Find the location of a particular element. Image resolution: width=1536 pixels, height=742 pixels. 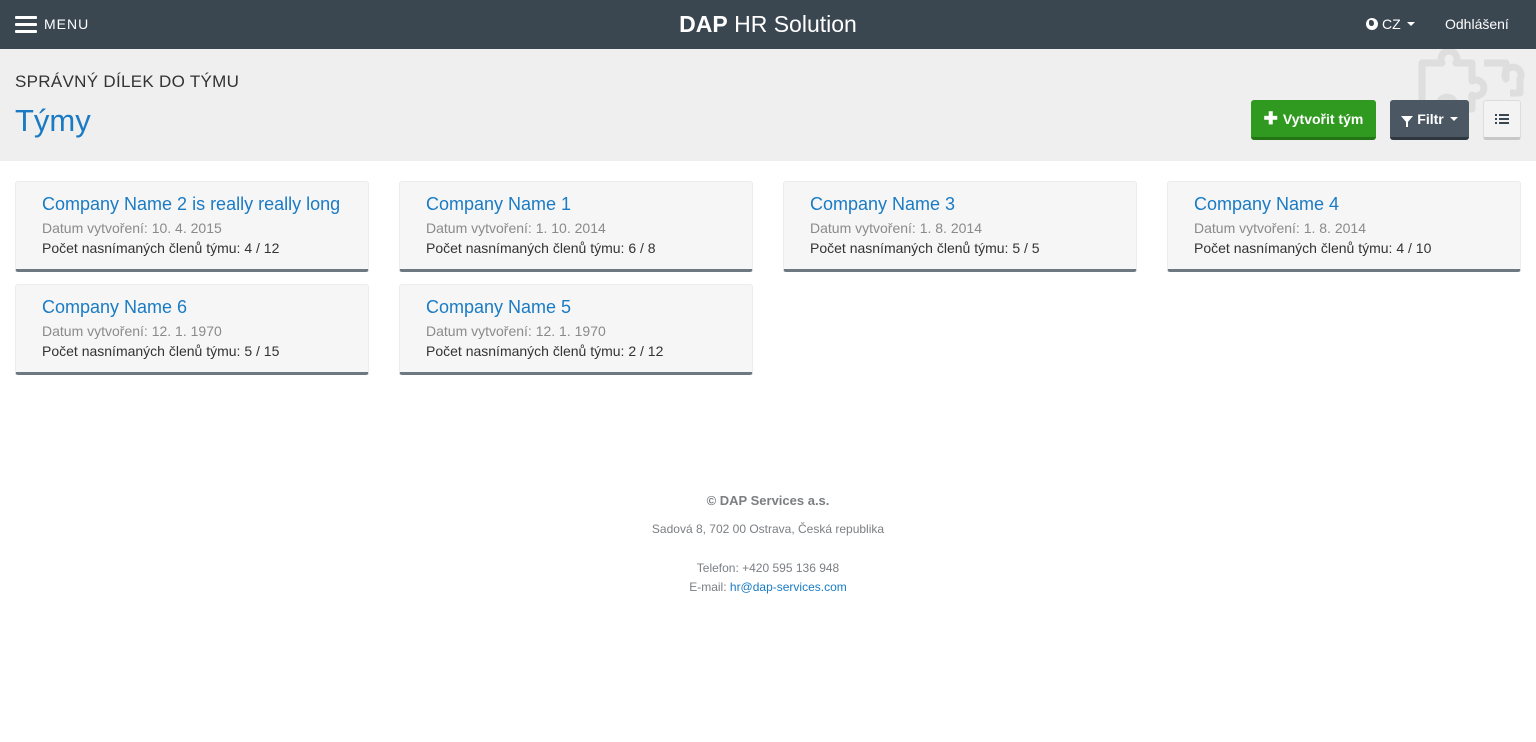

top-navbar: MENU DAP HR Solution CZ Odhlášení is located at coordinates (768, 24).